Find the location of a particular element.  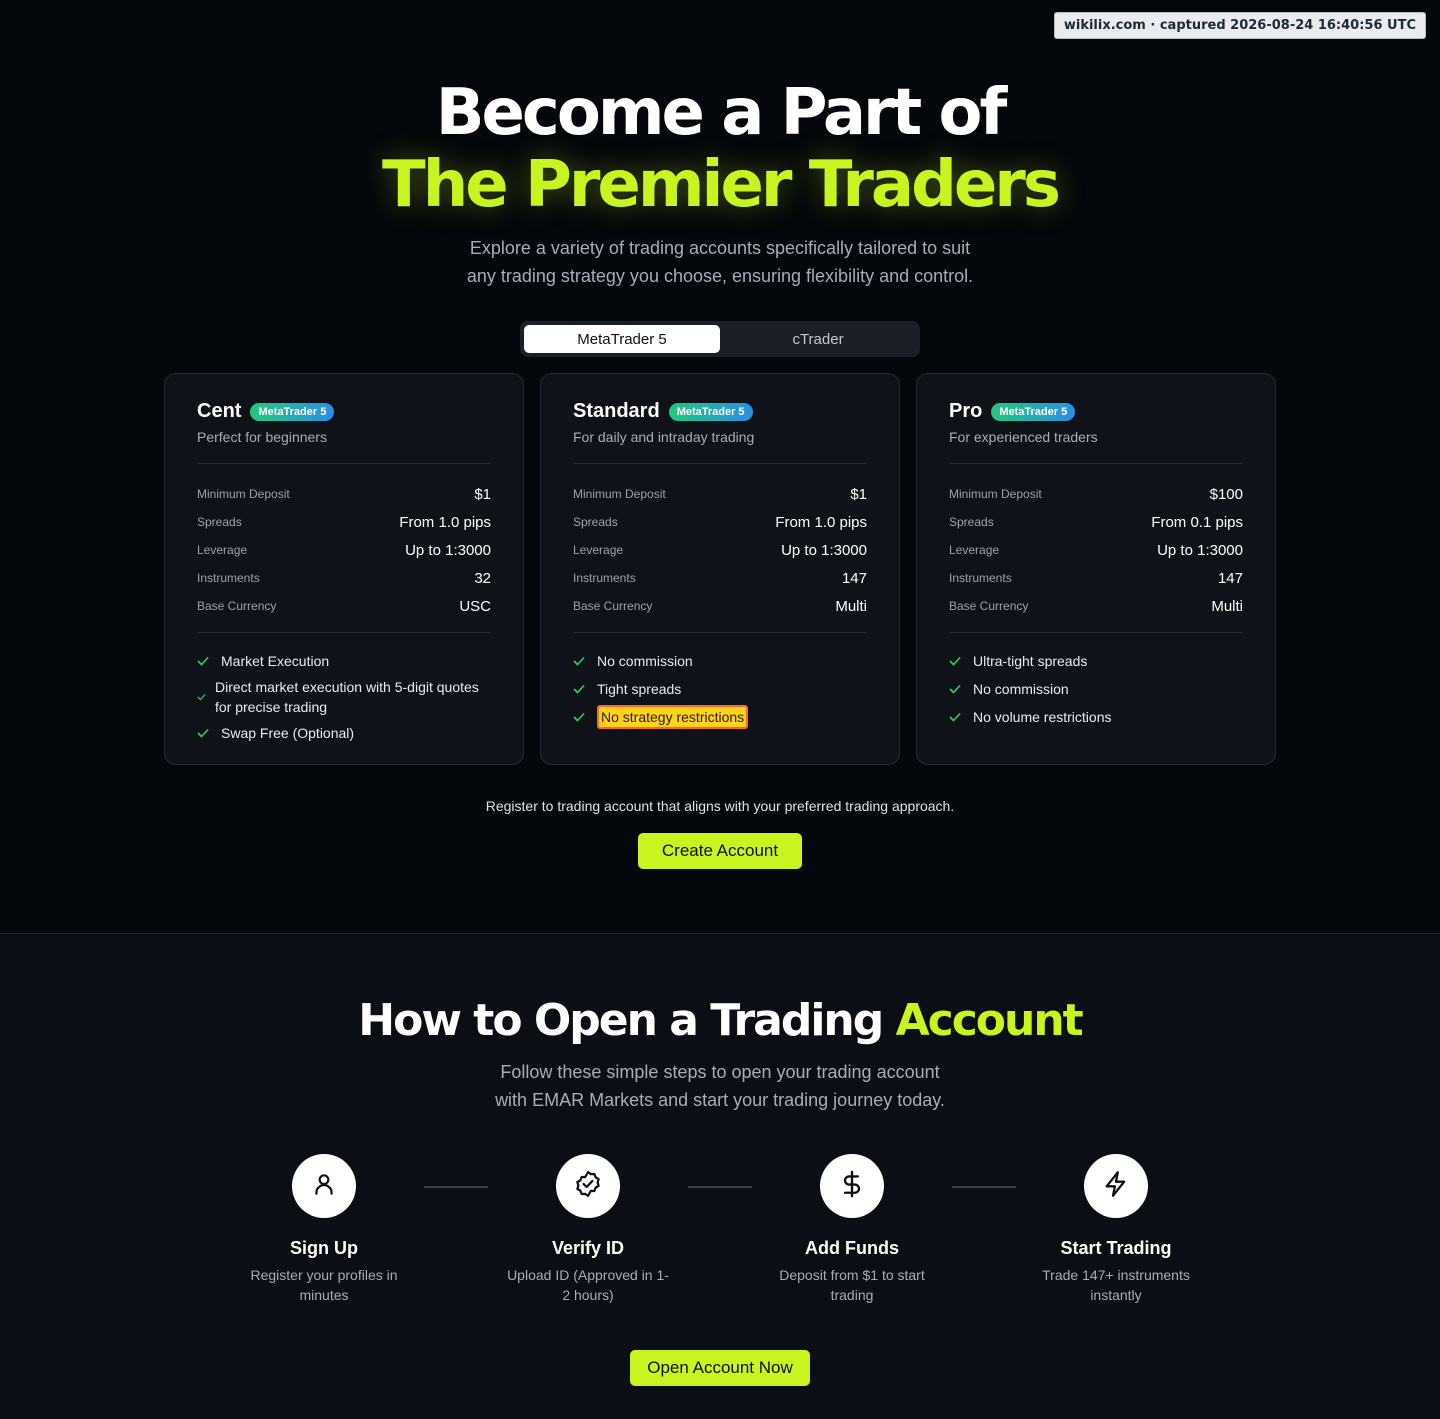

account-subtitle: For experienced traders is located at coordinates (1023, 437).